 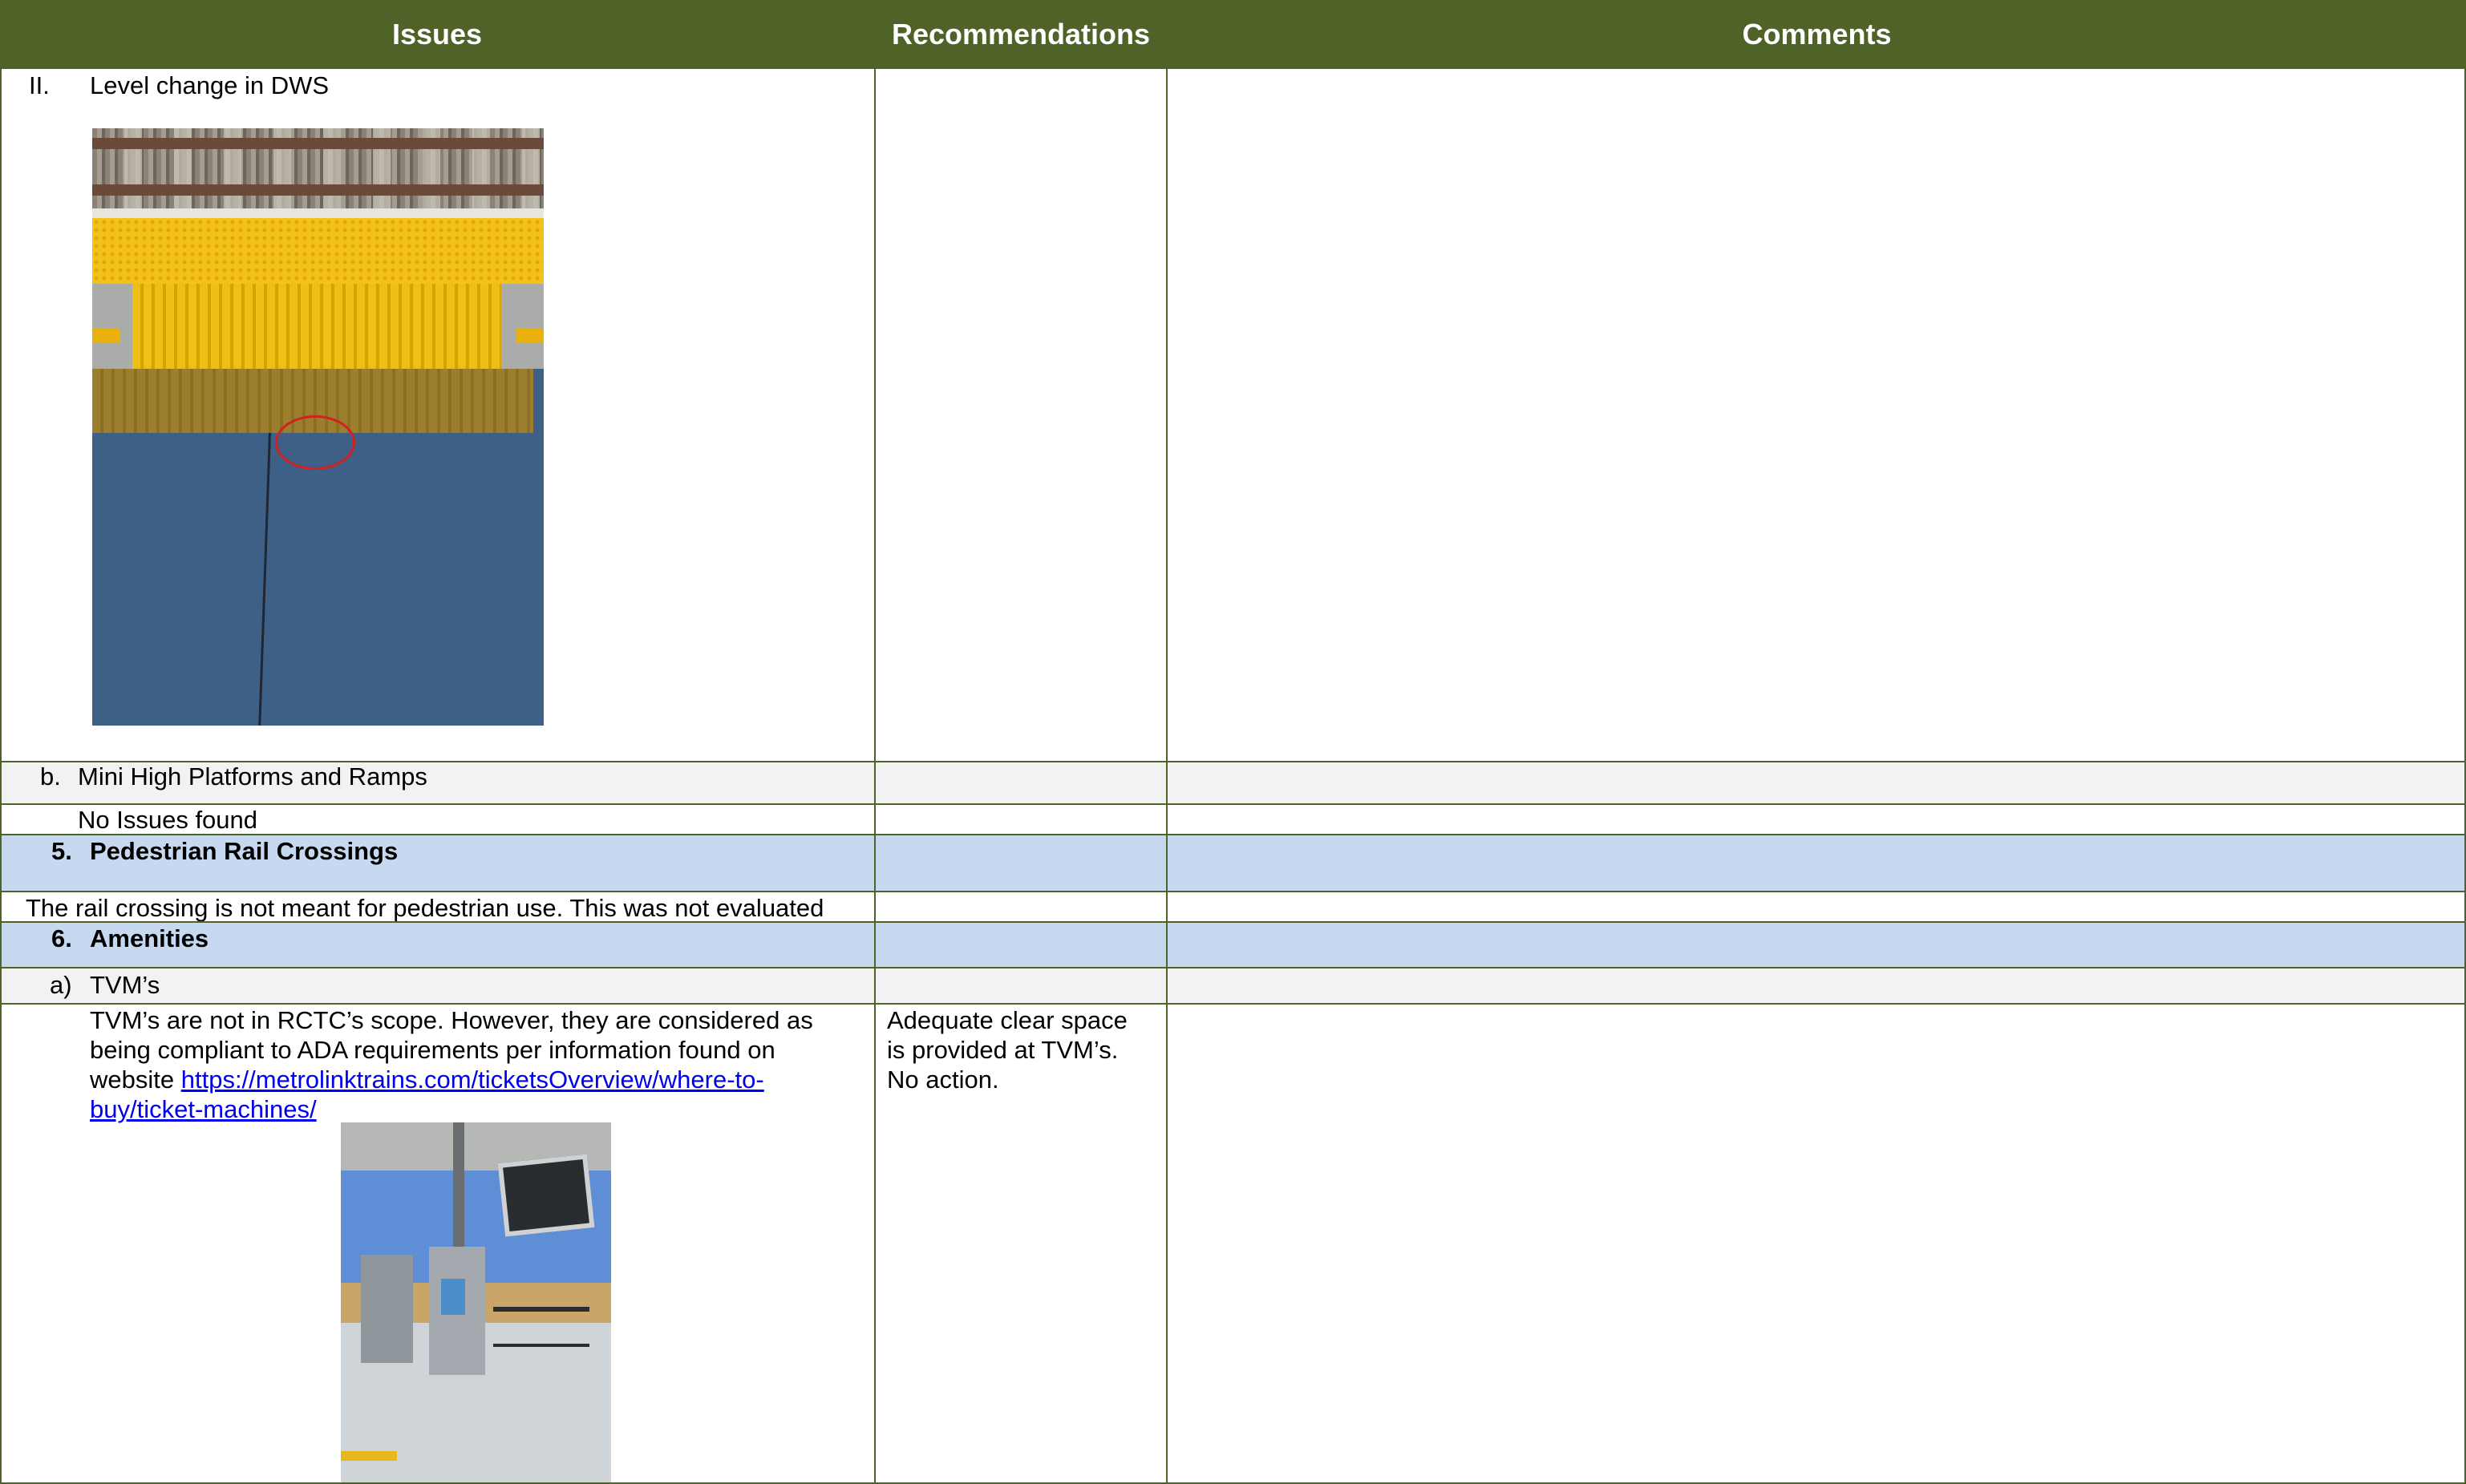 What do you see at coordinates (476, 1303) in the screenshot?
I see `photo-tvm-station` at bounding box center [476, 1303].